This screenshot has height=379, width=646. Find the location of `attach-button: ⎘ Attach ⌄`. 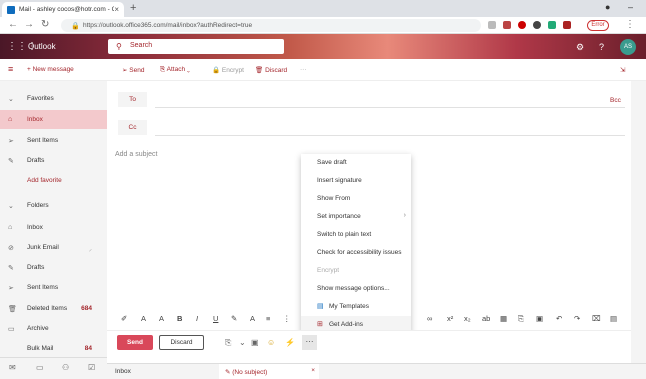

attach-button: ⎘ Attach ⌄ is located at coordinates (175, 70).